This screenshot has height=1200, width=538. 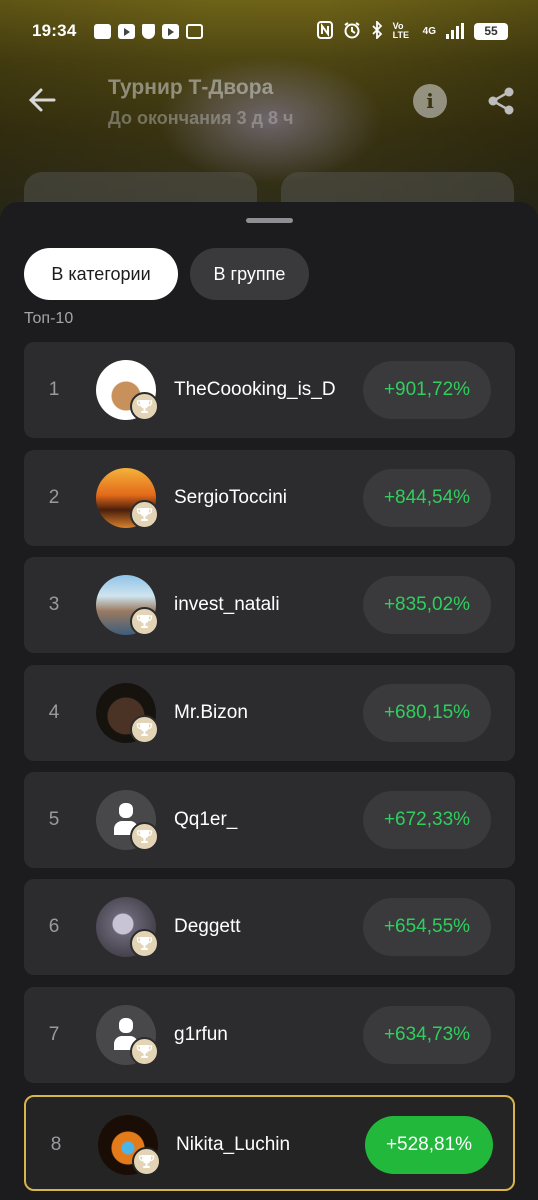 I want to click on username: invest_natali, so click(x=227, y=604).